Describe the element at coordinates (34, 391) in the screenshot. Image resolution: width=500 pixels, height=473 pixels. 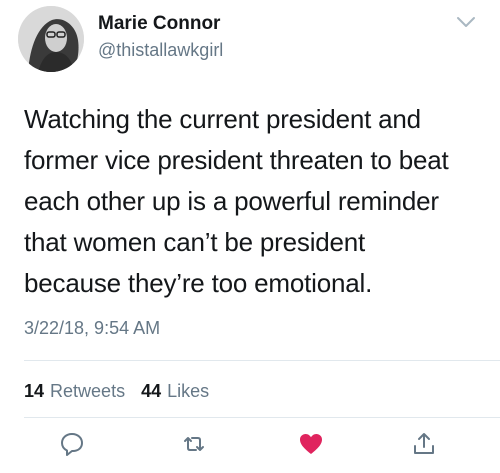
I see `retweets-count: 14` at that location.